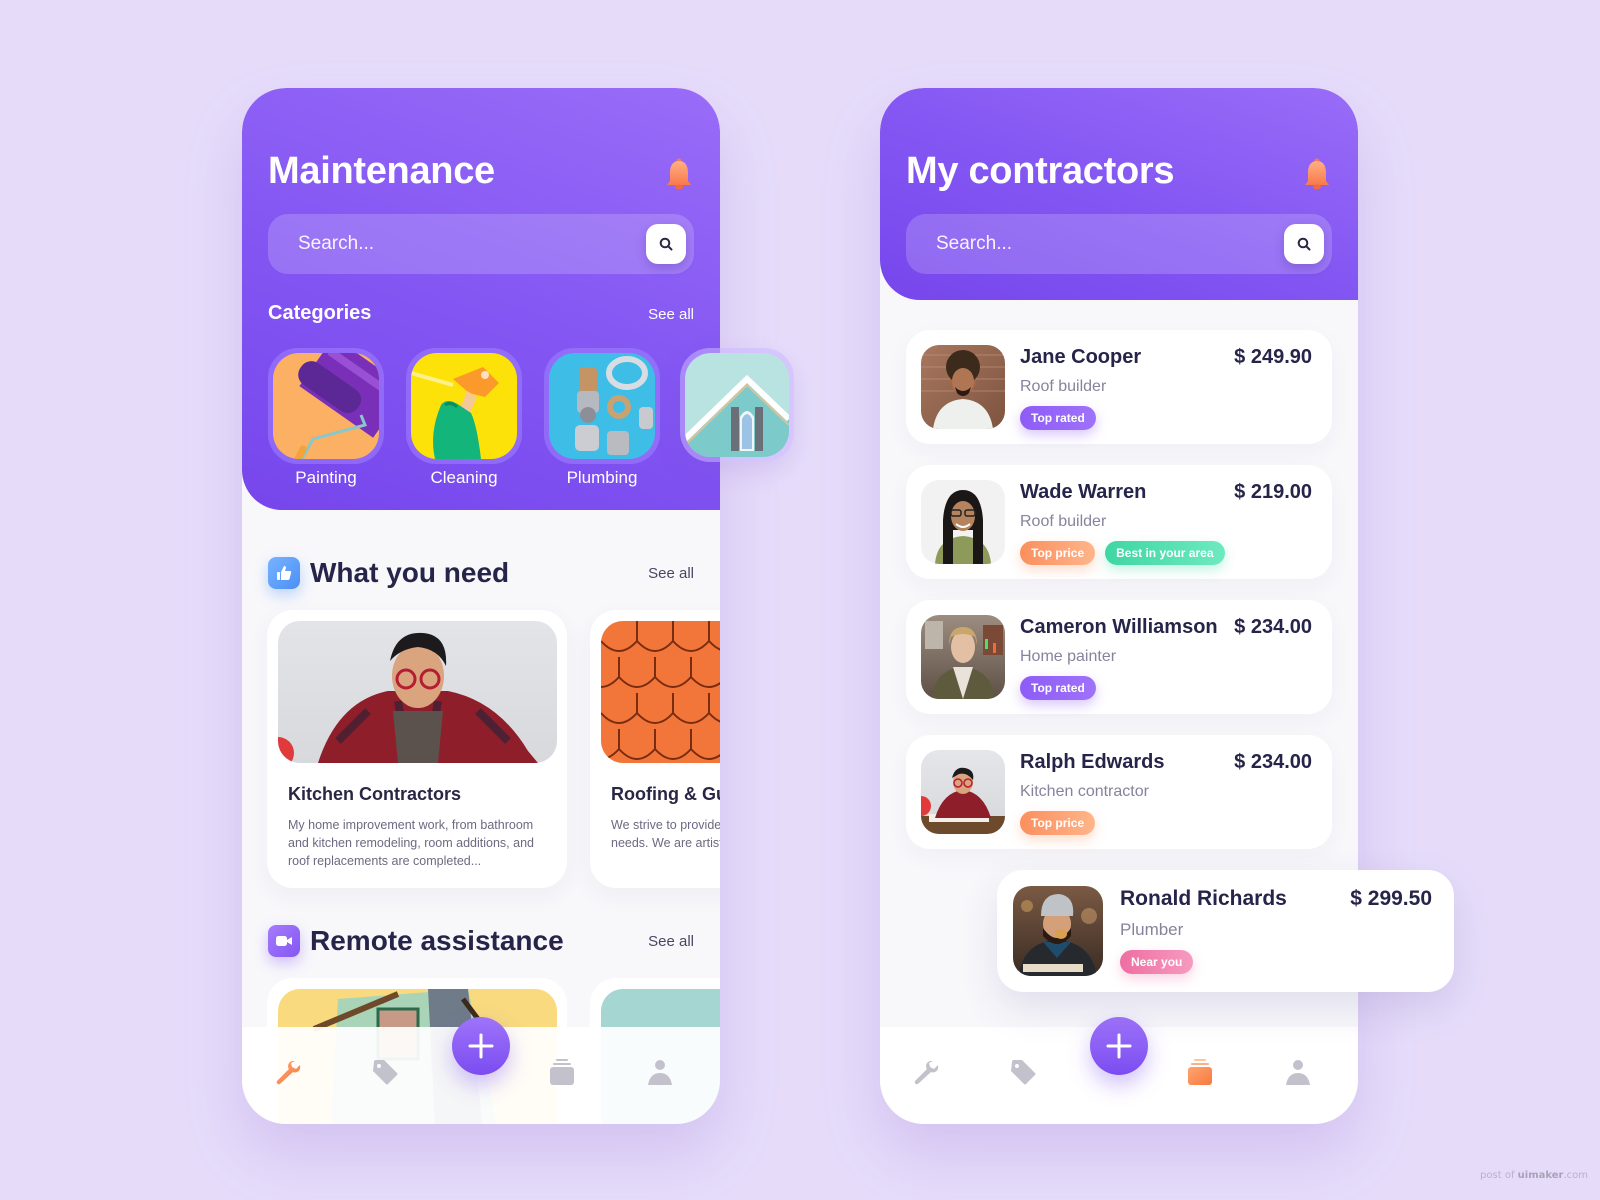 This screenshot has height=1200, width=1600. What do you see at coordinates (1040, 171) in the screenshot?
I see `page-title: My contractors` at bounding box center [1040, 171].